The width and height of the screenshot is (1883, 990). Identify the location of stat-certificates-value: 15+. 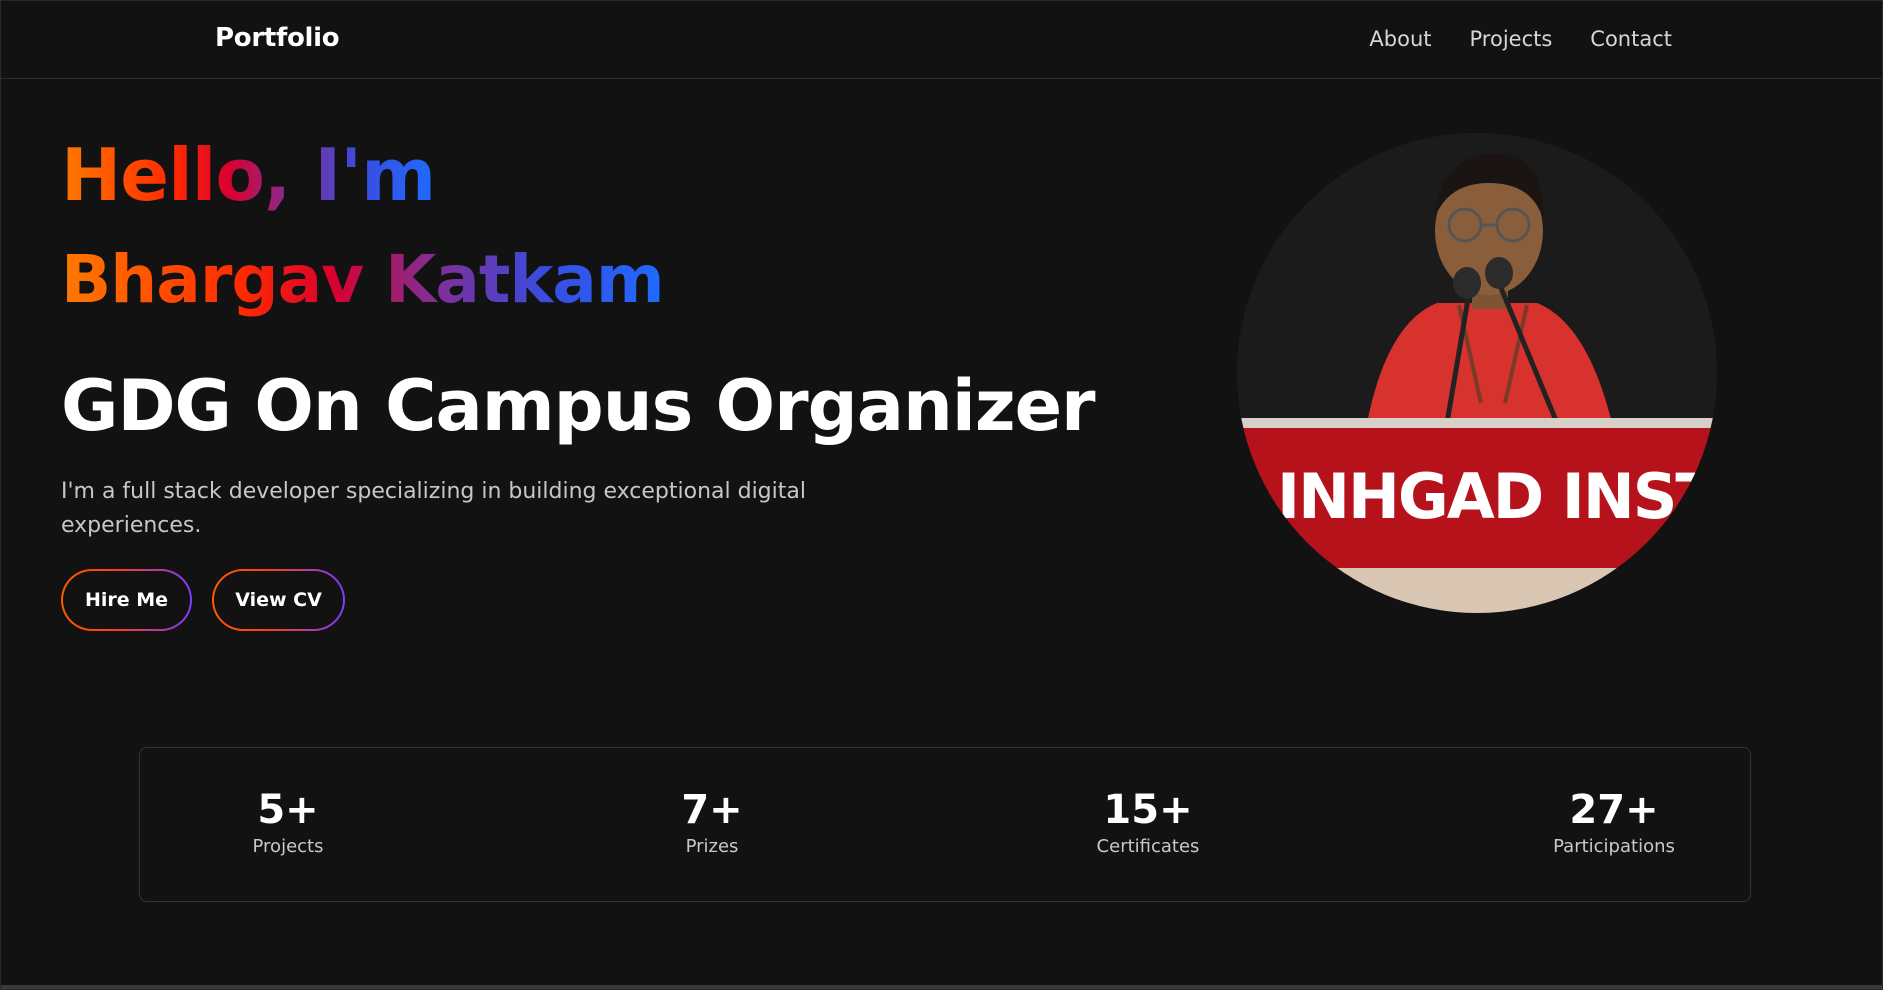
(1148, 810).